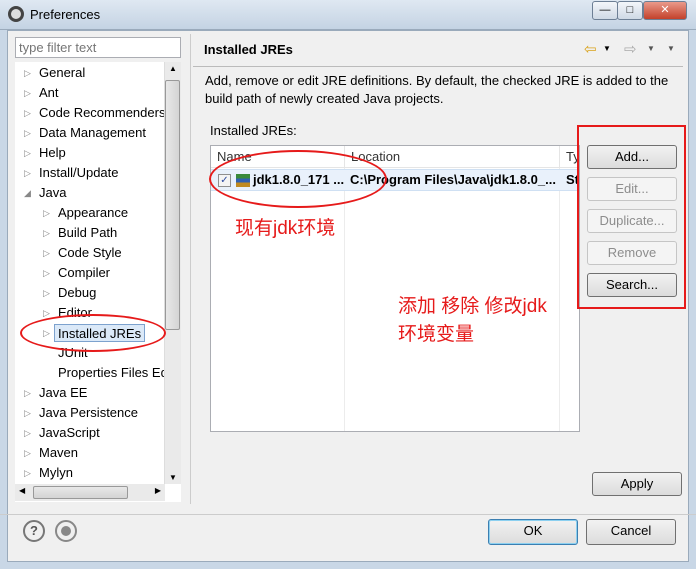 The width and height of the screenshot is (696, 569). What do you see at coordinates (98, 47) in the screenshot?
I see `filter-input` at bounding box center [98, 47].